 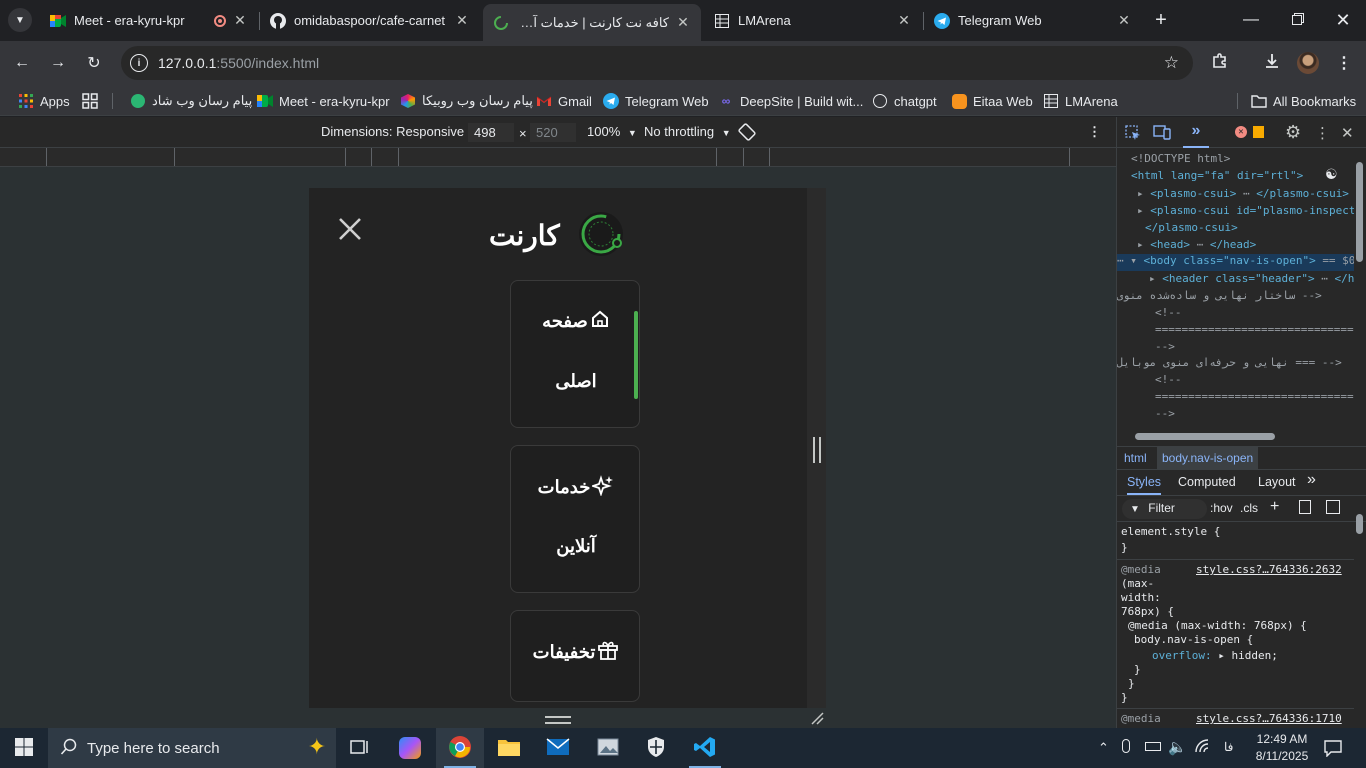 What do you see at coordinates (1359, 619) in the screenshot?
I see `styles-scrollbar` at bounding box center [1359, 619].